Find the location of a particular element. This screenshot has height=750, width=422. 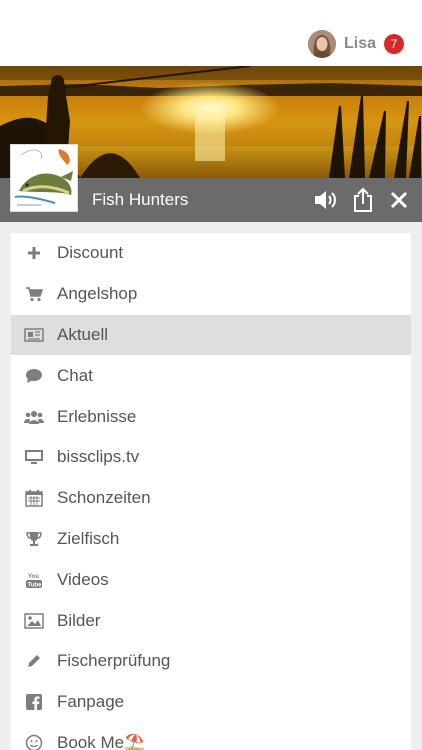

menu-item-erlebnisse: Erlebnisse is located at coordinates (211, 416).